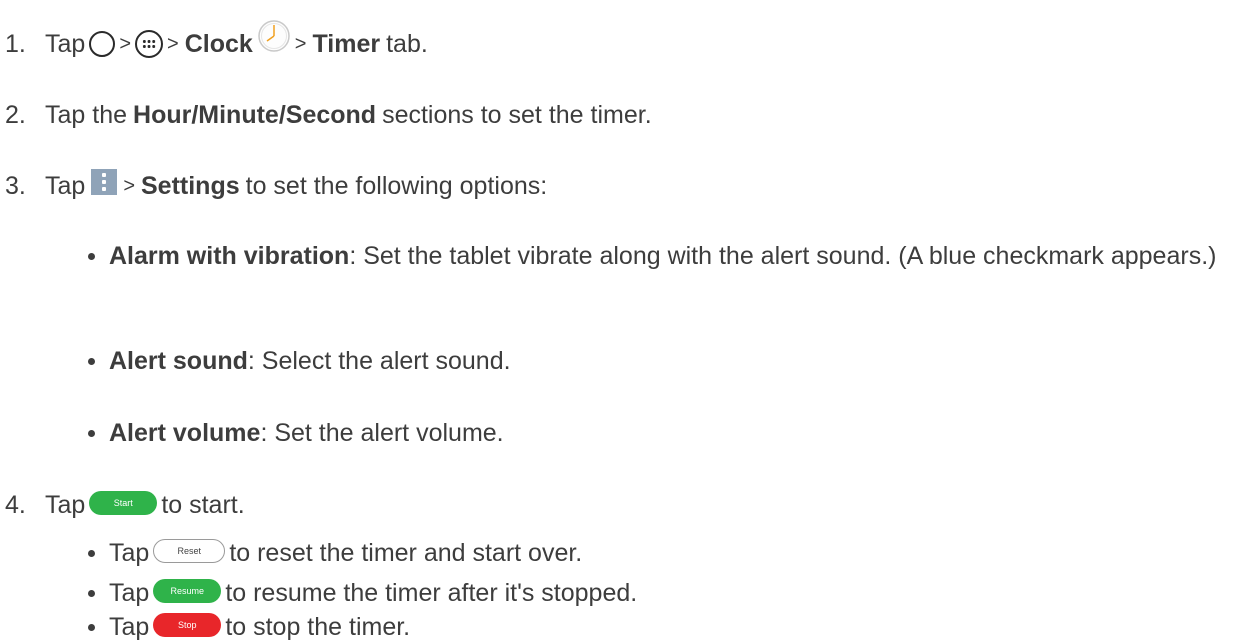  What do you see at coordinates (15, 186) in the screenshot?
I see `step-number: 3.` at bounding box center [15, 186].